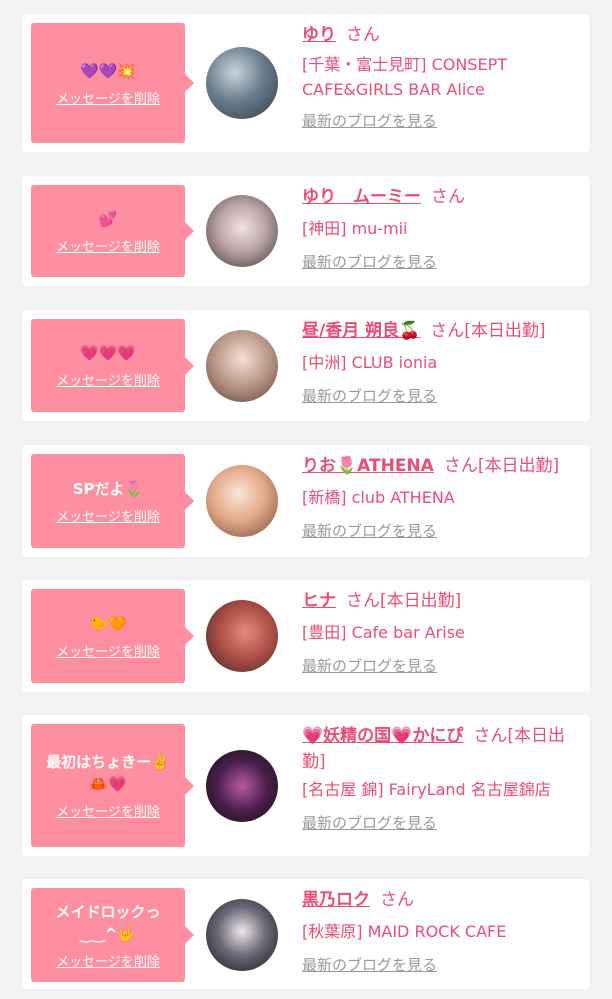 This screenshot has width=612, height=999. Describe the element at coordinates (108, 623) in the screenshot. I see `message-text: 🐤🧡` at that location.